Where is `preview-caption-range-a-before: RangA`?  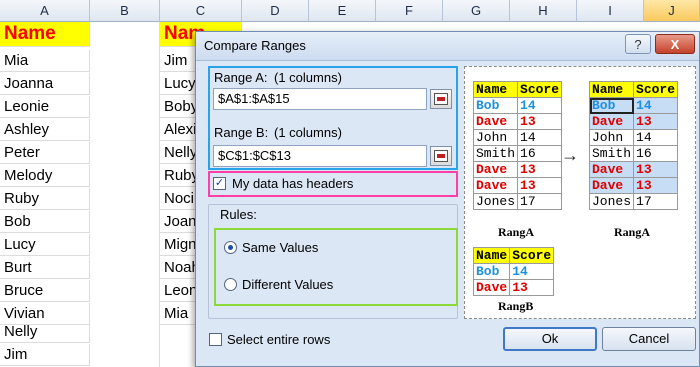
preview-caption-range-a-before: RangA is located at coordinates (516, 232).